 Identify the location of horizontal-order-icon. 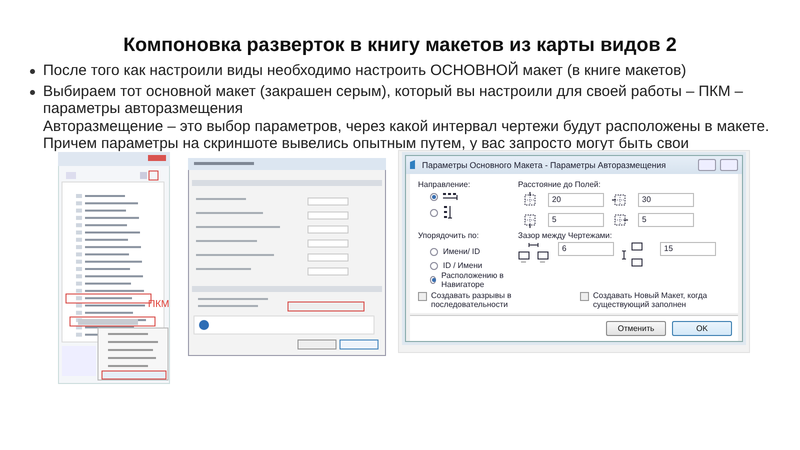
(451, 197).